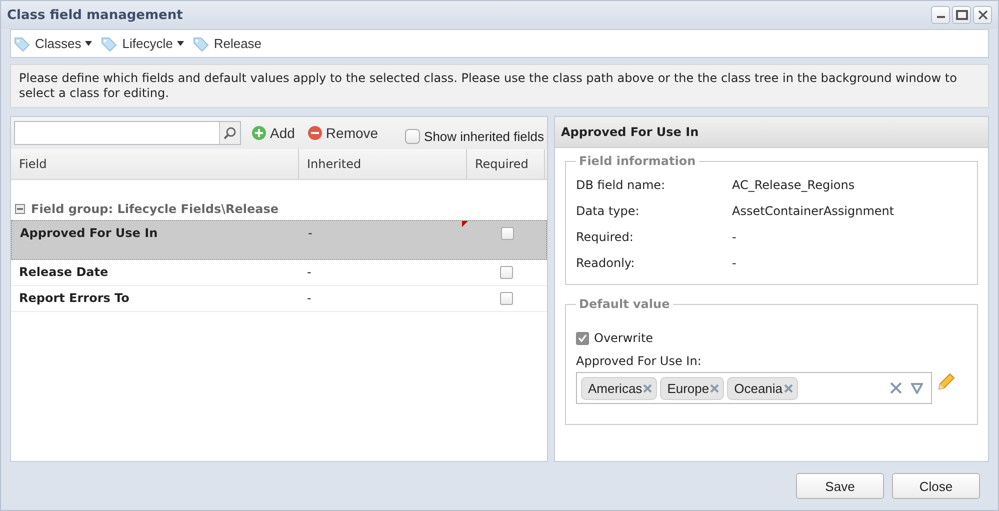 The image size is (999, 511). Describe the element at coordinates (639, 361) in the screenshot. I see `field-label: Approved For Use In:` at that location.